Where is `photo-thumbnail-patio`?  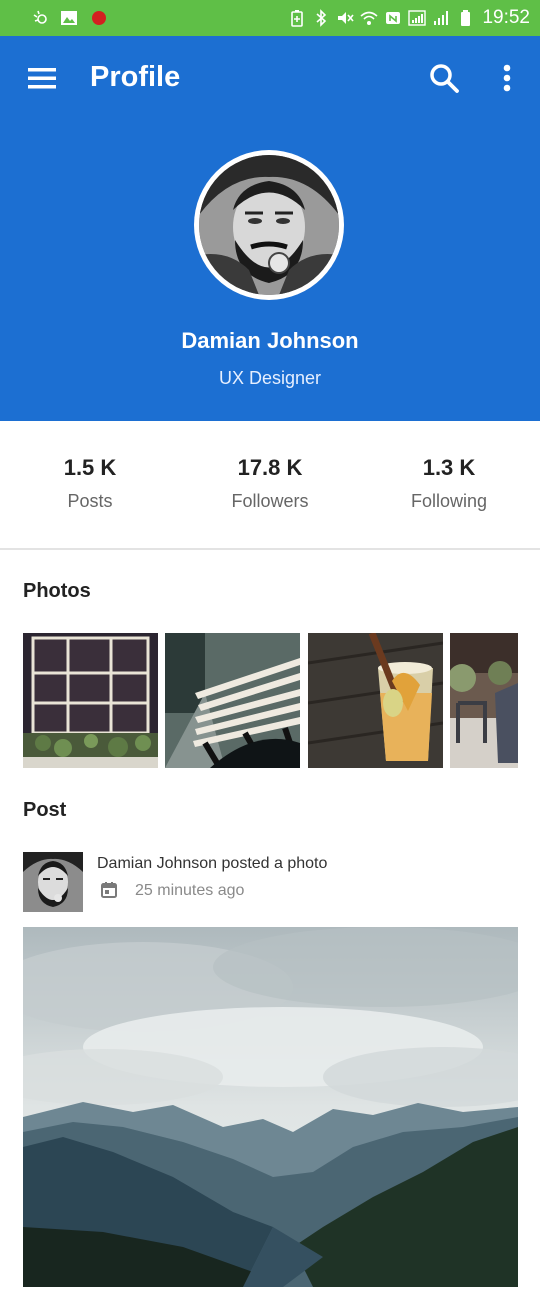 photo-thumbnail-patio is located at coordinates (484, 700).